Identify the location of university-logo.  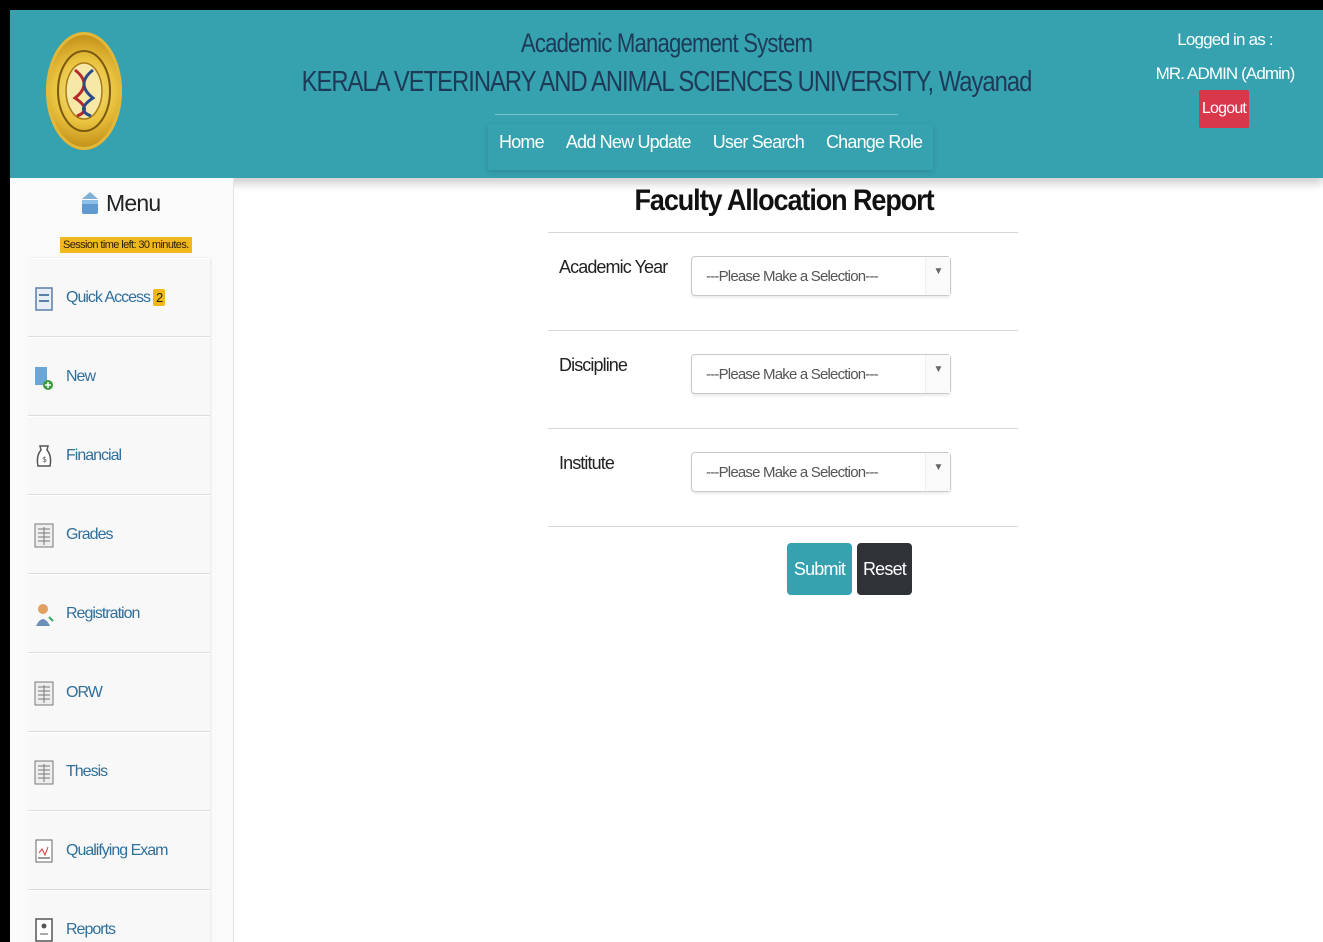
(84, 91).